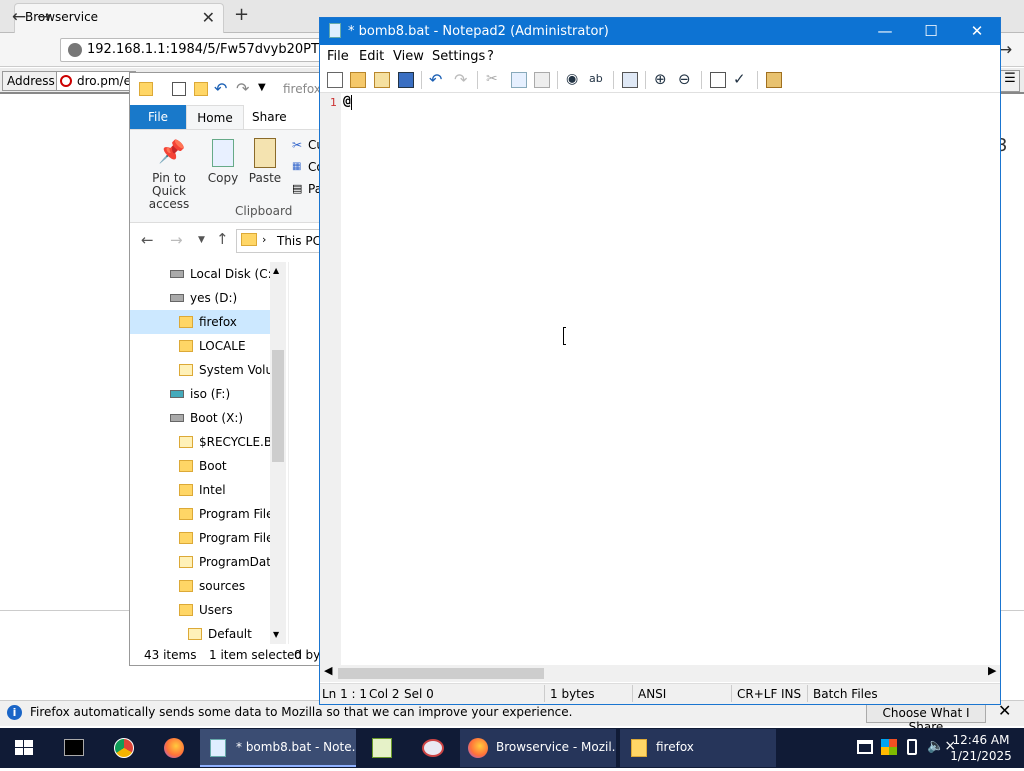 This screenshot has width=1024, height=771. Describe the element at coordinates (406, 80) in the screenshot. I see `save-icon` at that location.